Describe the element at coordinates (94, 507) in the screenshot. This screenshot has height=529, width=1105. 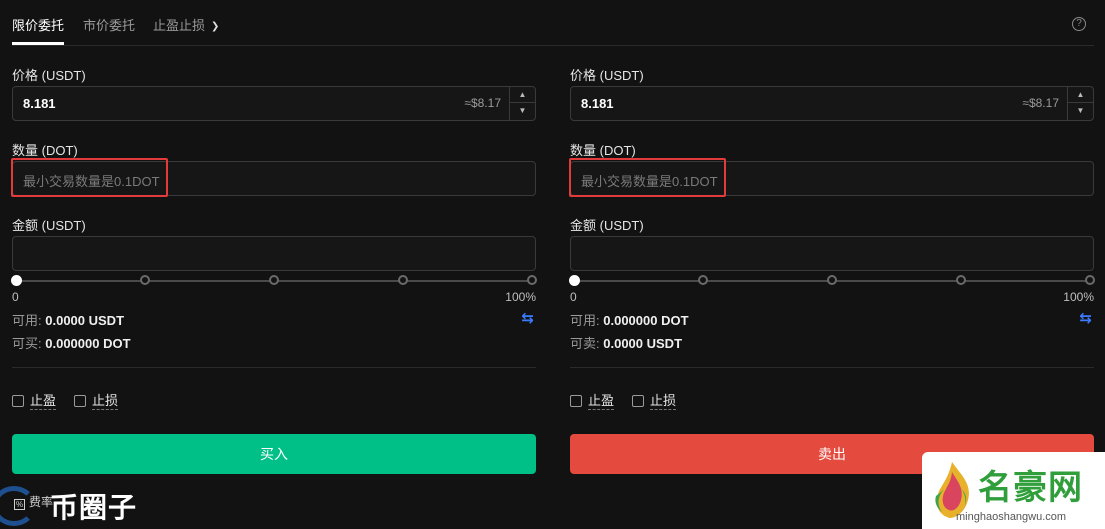
I see `watermark-brand: 币圈子` at that location.